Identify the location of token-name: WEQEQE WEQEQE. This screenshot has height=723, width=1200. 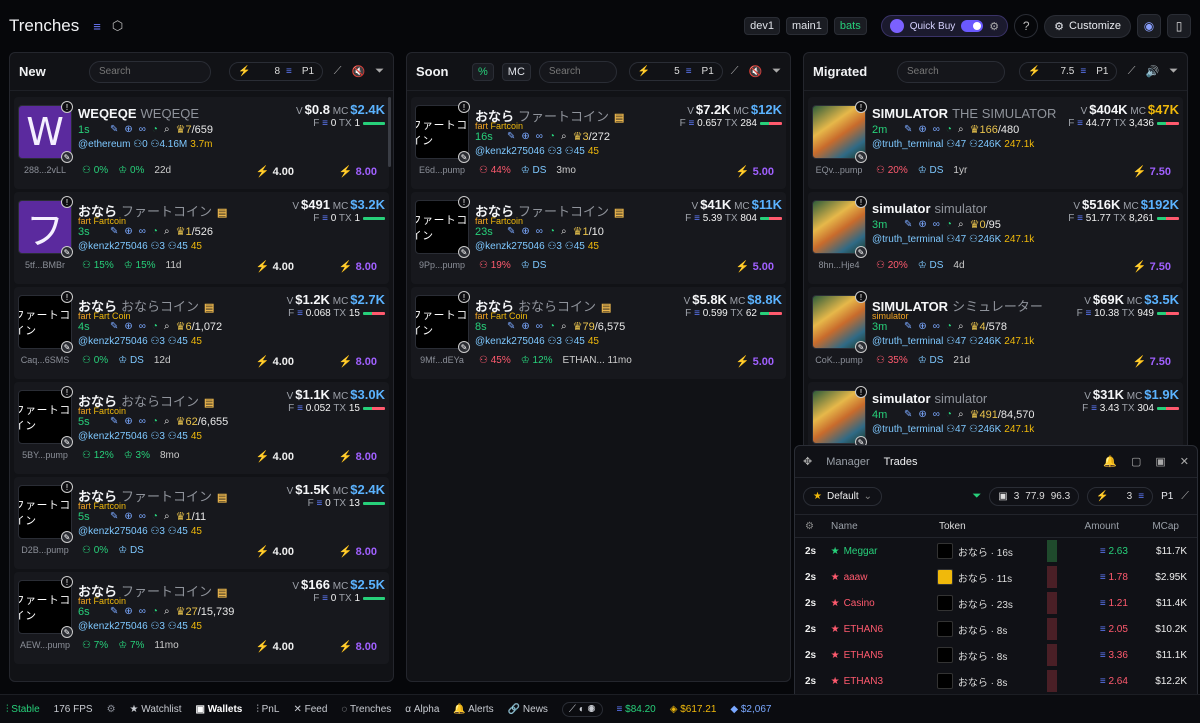
(138, 113).